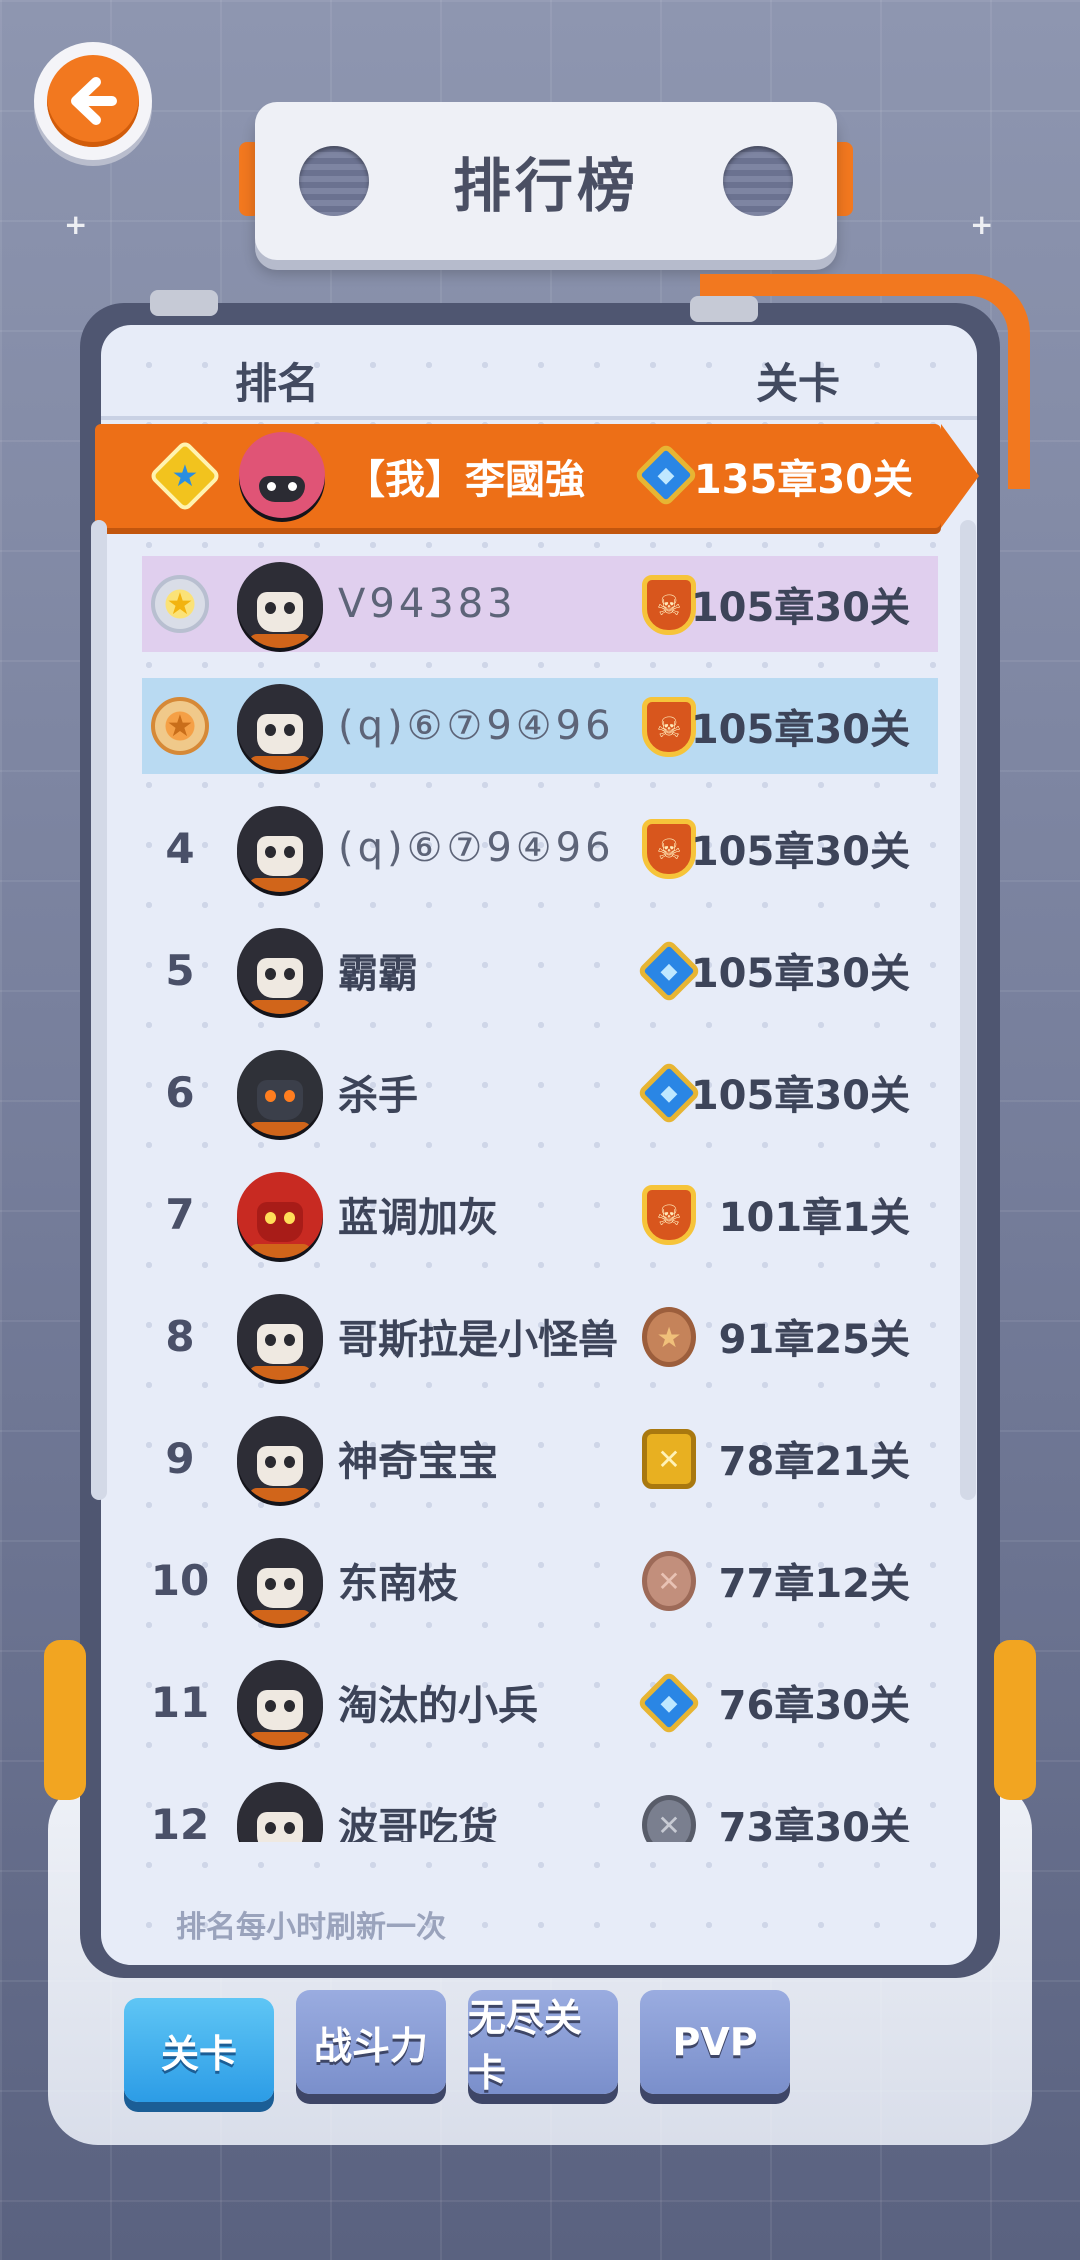 This screenshot has height=2260, width=1080. What do you see at coordinates (478, 1340) in the screenshot?
I see `player-name: 哥斯拉是小怪兽` at bounding box center [478, 1340].